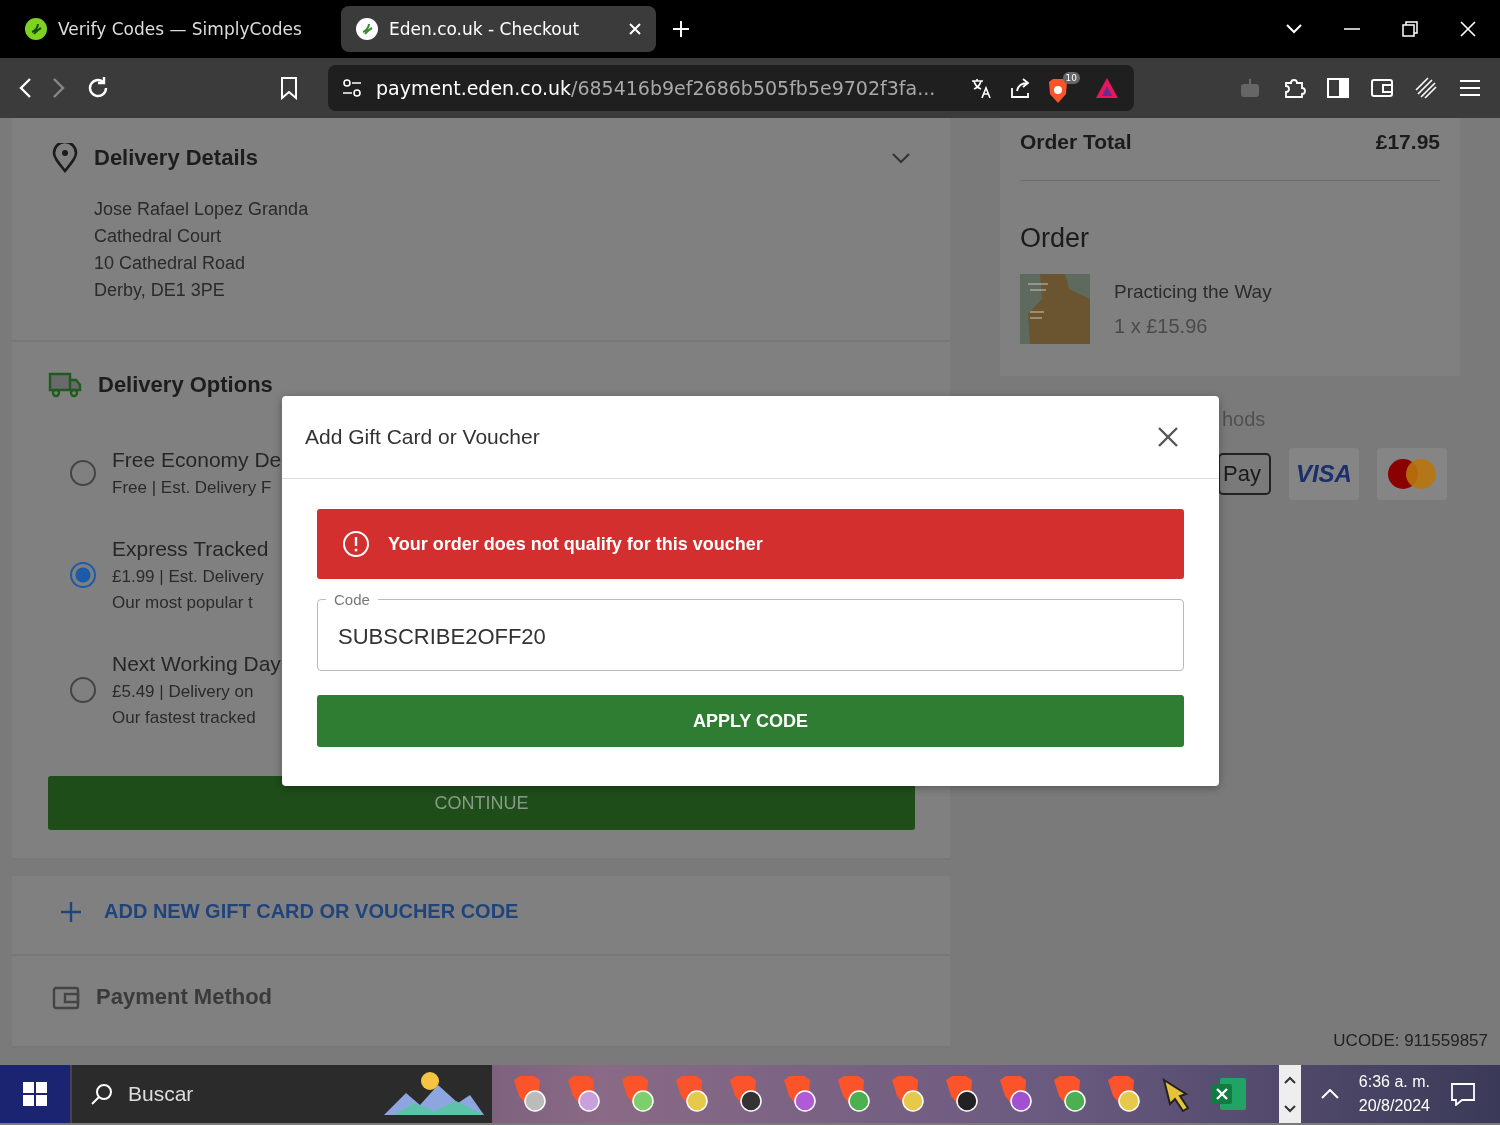 The image size is (1500, 1125). Describe the element at coordinates (352, 599) in the screenshot. I see `field-label: Code` at that location.